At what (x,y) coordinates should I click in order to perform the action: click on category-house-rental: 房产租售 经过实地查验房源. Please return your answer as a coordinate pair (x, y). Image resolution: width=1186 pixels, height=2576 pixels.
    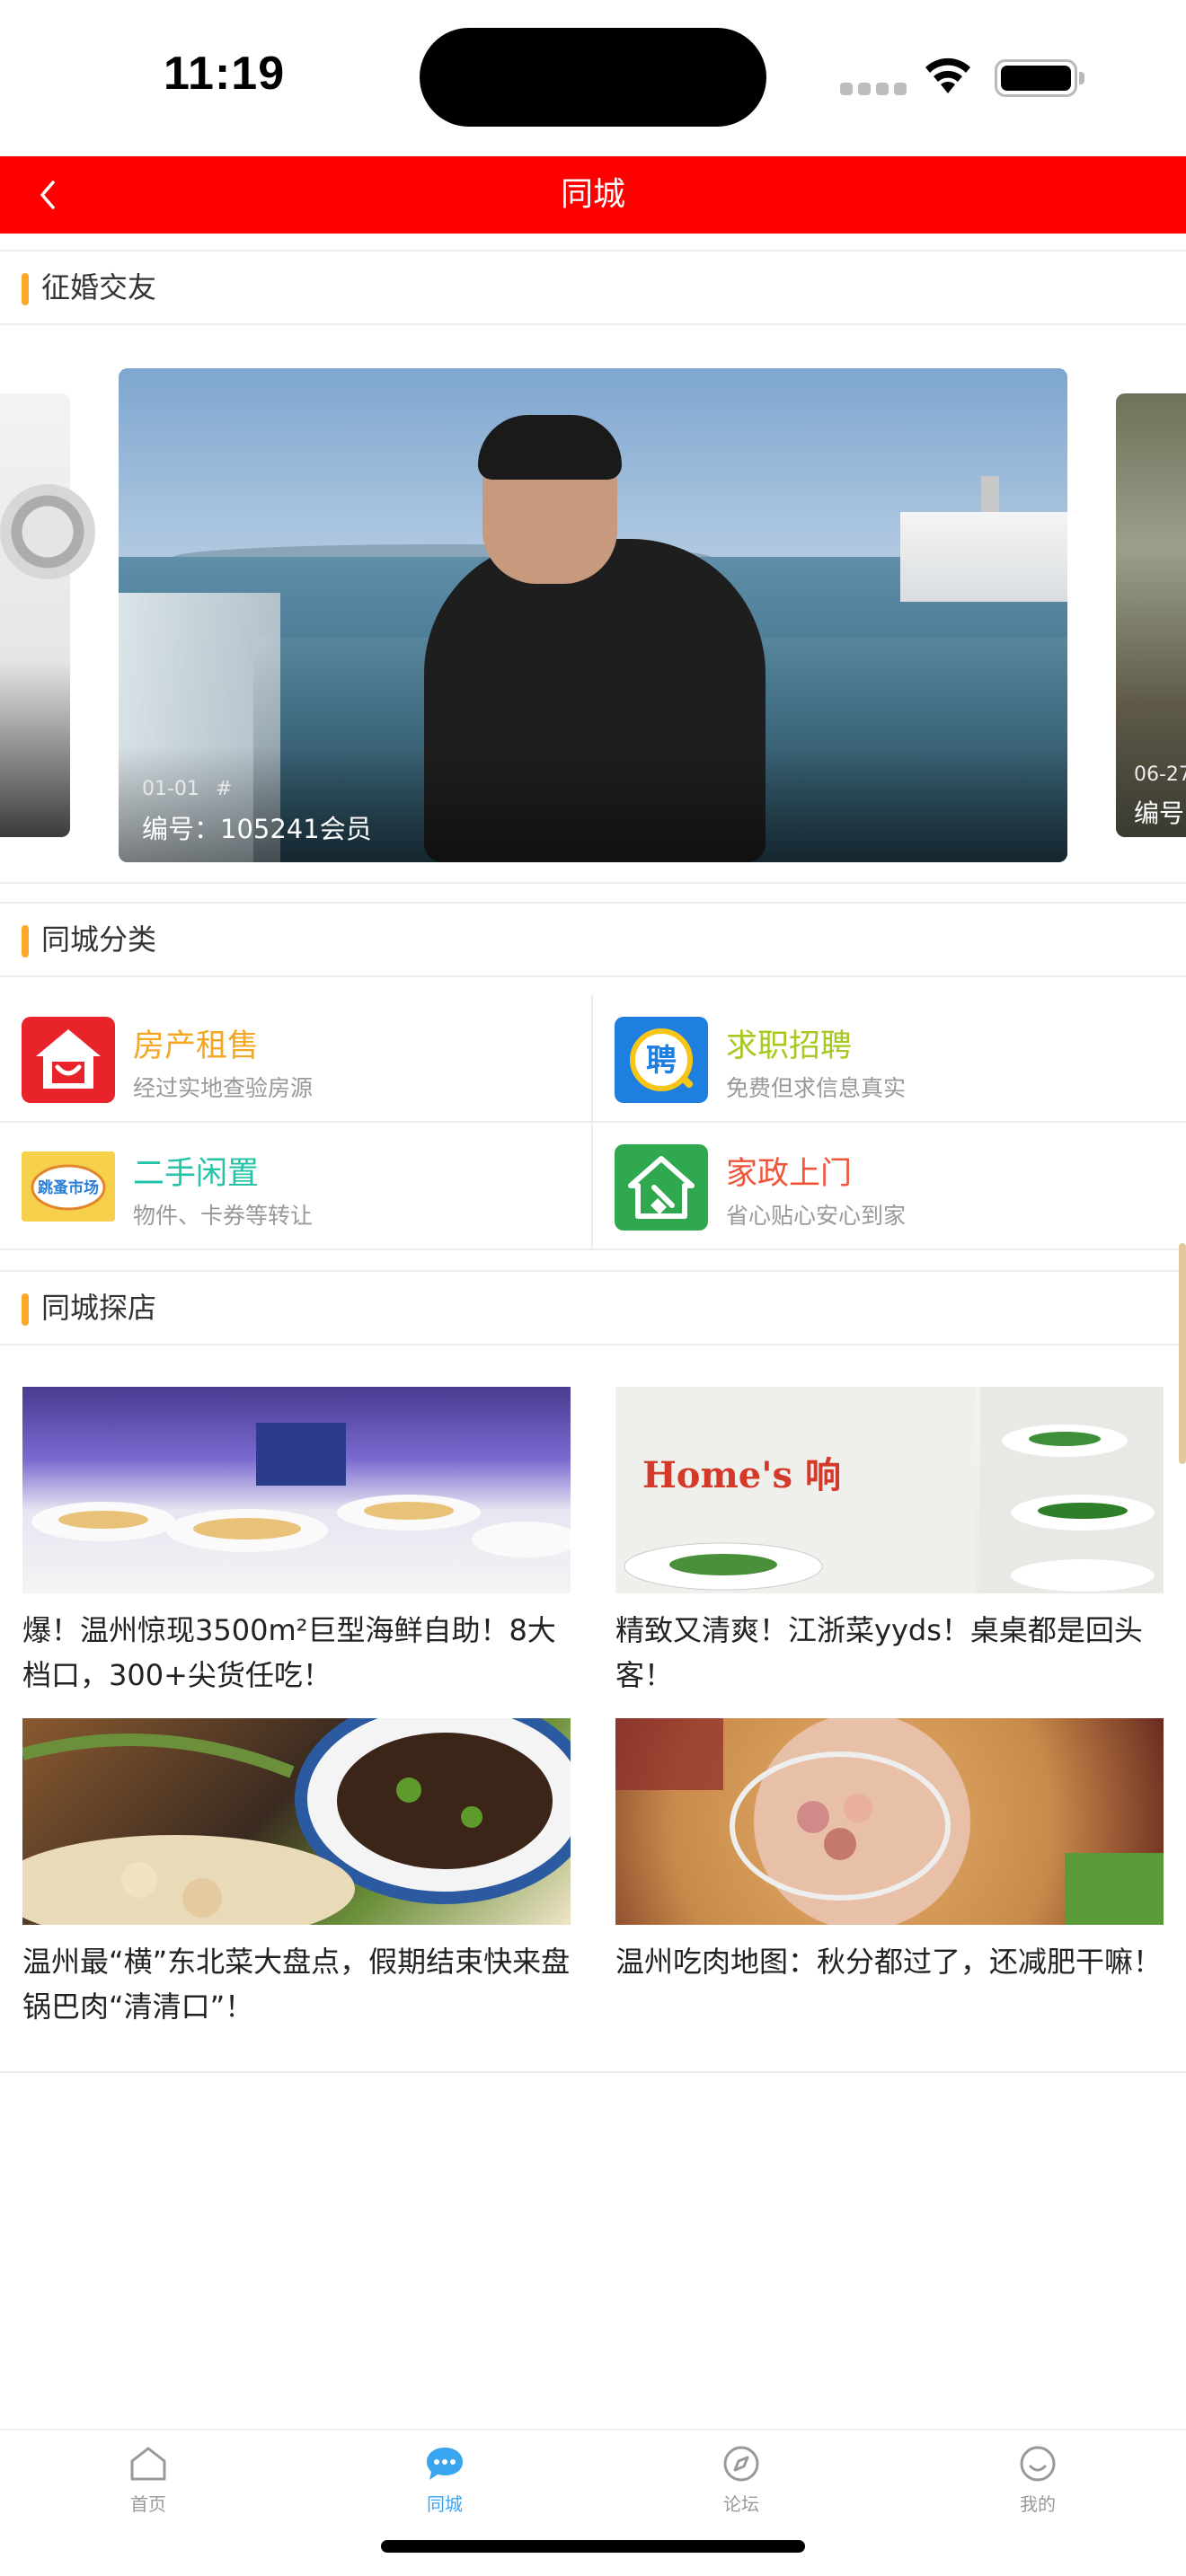
    Looking at the image, I should click on (296, 1059).